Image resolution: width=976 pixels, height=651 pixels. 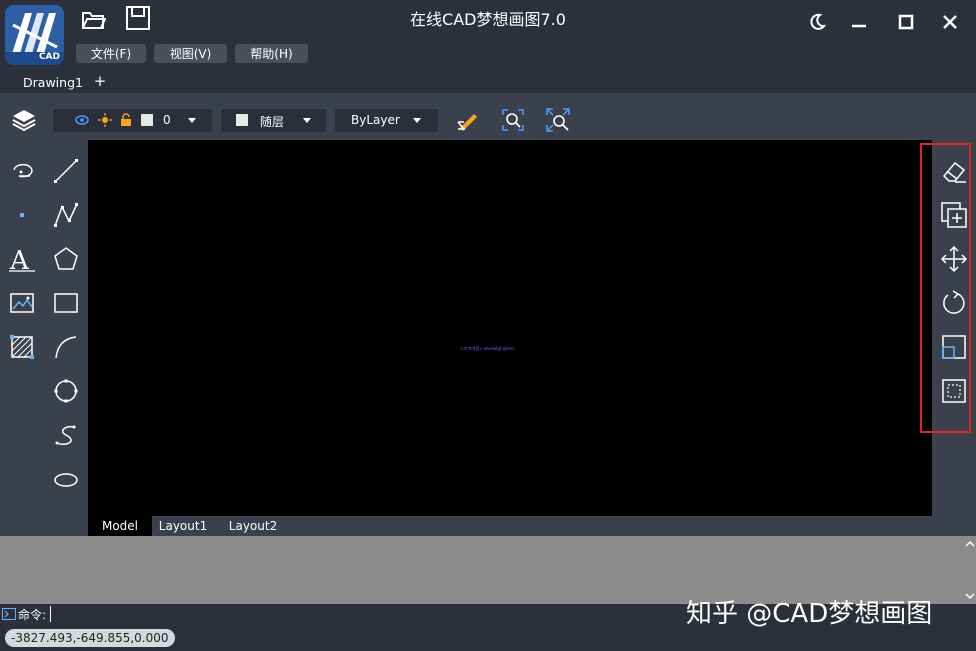 I want to click on save-file-icon, so click(x=138, y=18).